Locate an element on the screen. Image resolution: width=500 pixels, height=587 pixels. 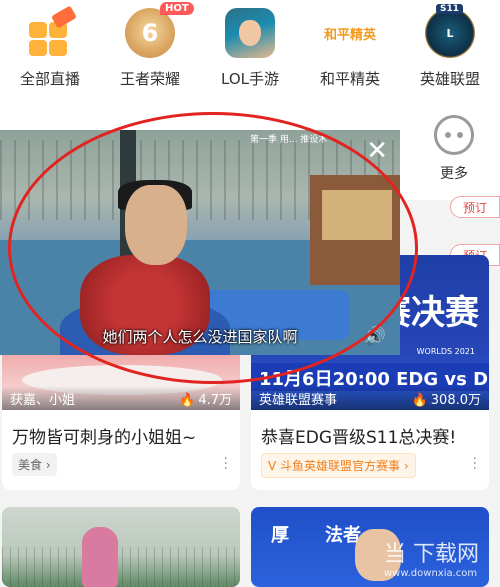
s11-badge: S11 is located at coordinates (450, 9).